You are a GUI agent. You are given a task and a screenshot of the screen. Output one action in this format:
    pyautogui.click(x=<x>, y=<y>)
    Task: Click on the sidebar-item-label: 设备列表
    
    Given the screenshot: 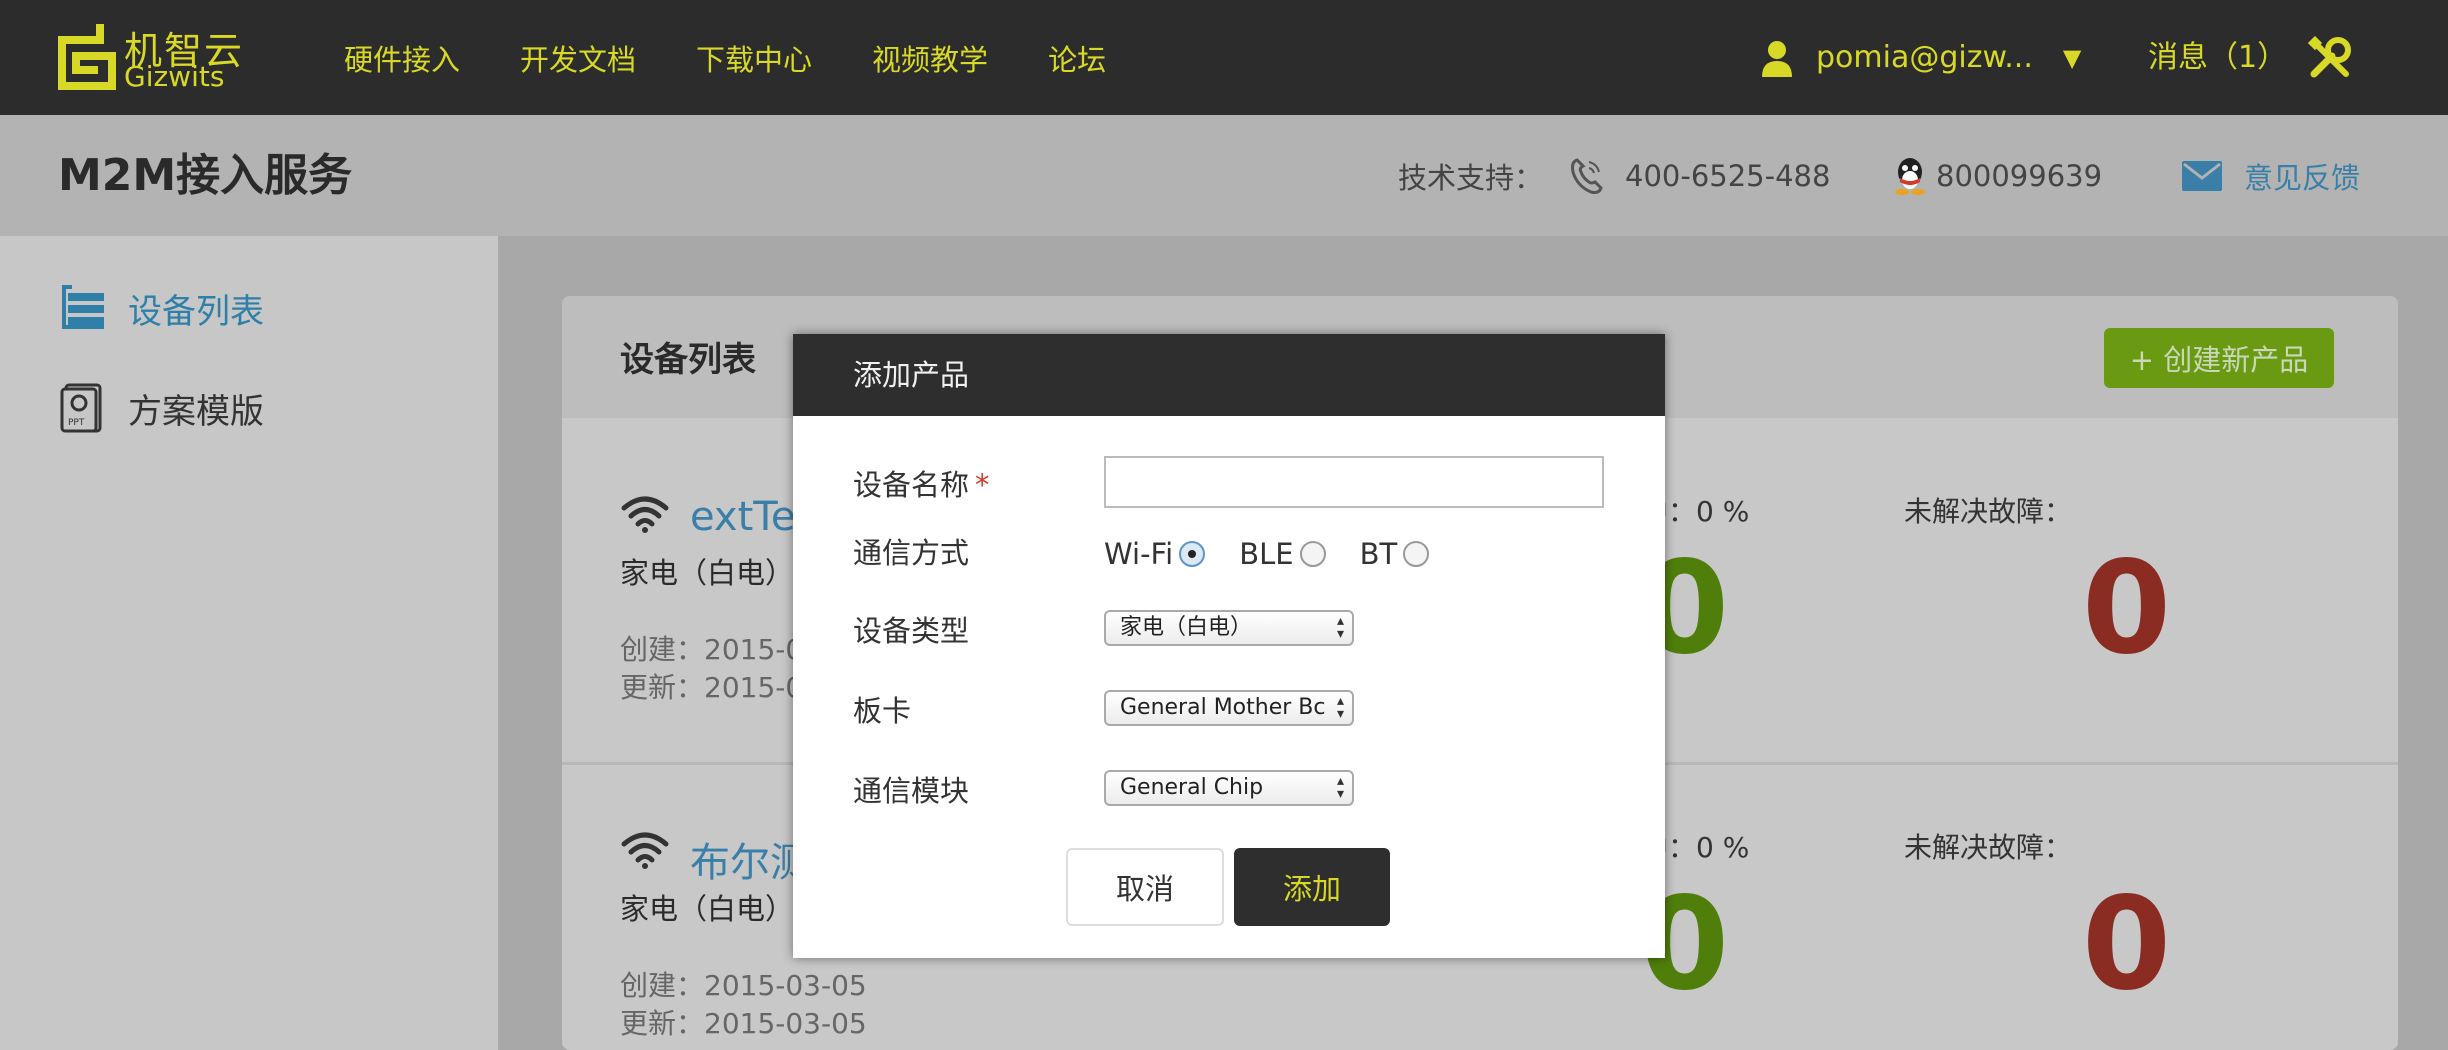 What is the action you would take?
    pyautogui.click(x=196, y=311)
    